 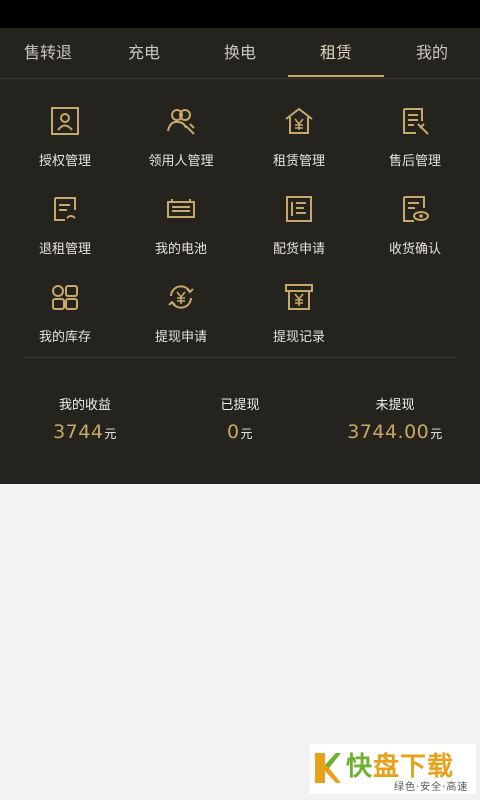 I want to click on menu-item-after-sales: 售后管理, so click(x=415, y=132).